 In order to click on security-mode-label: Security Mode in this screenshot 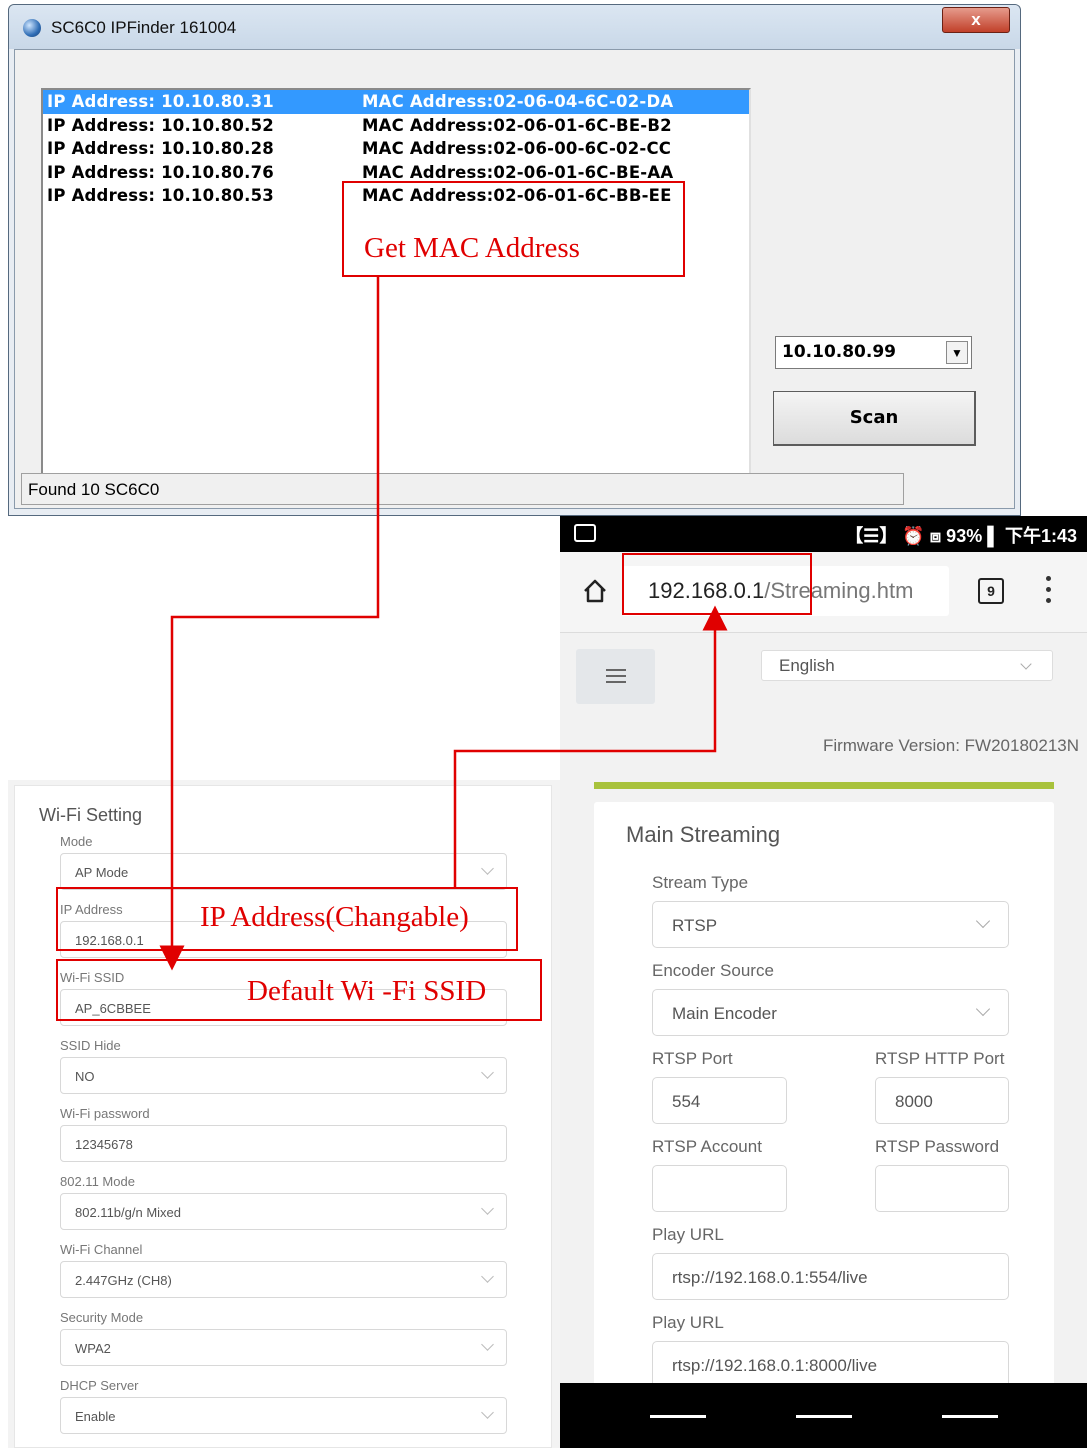, I will do `click(102, 1317)`.